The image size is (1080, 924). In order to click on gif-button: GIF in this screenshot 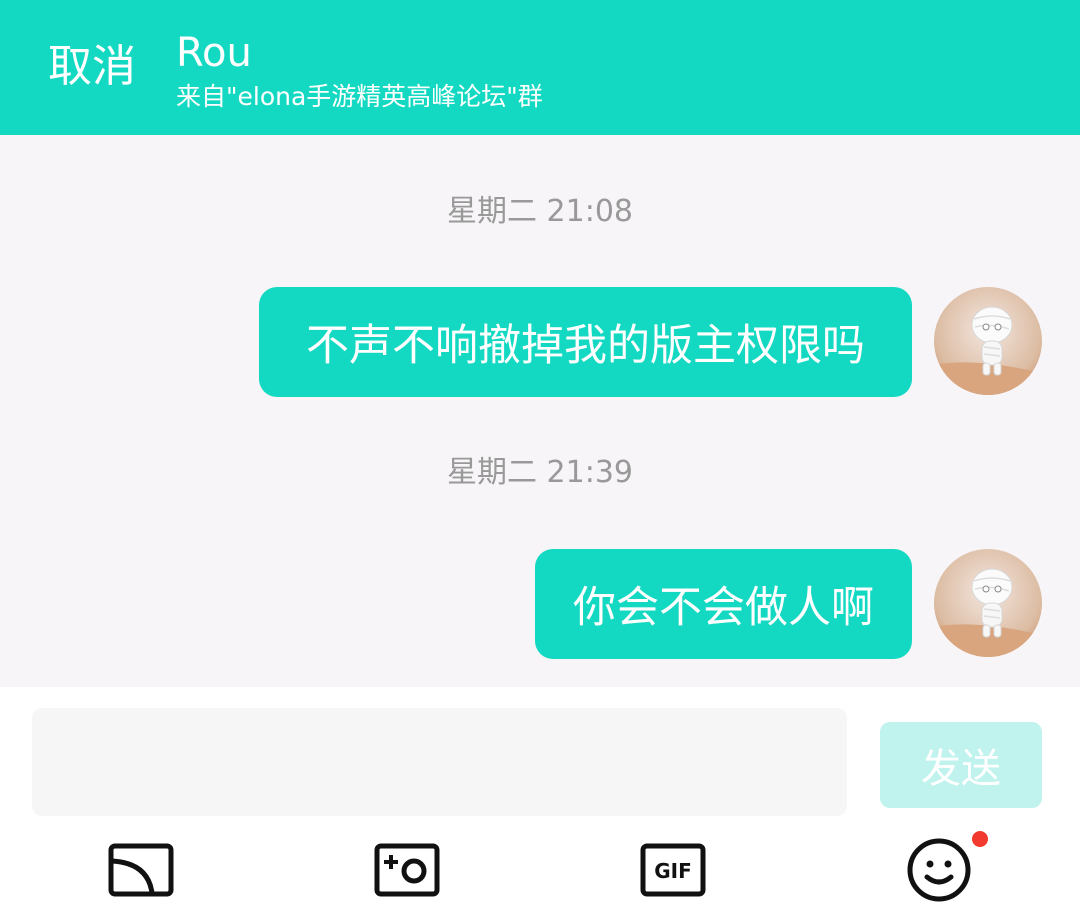, I will do `click(673, 870)`.